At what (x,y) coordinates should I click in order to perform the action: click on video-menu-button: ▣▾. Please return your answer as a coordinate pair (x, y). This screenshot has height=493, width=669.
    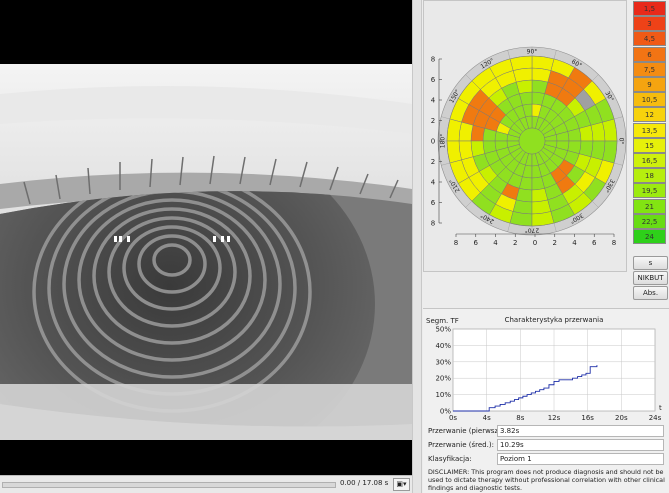
    Looking at the image, I should click on (401, 484).